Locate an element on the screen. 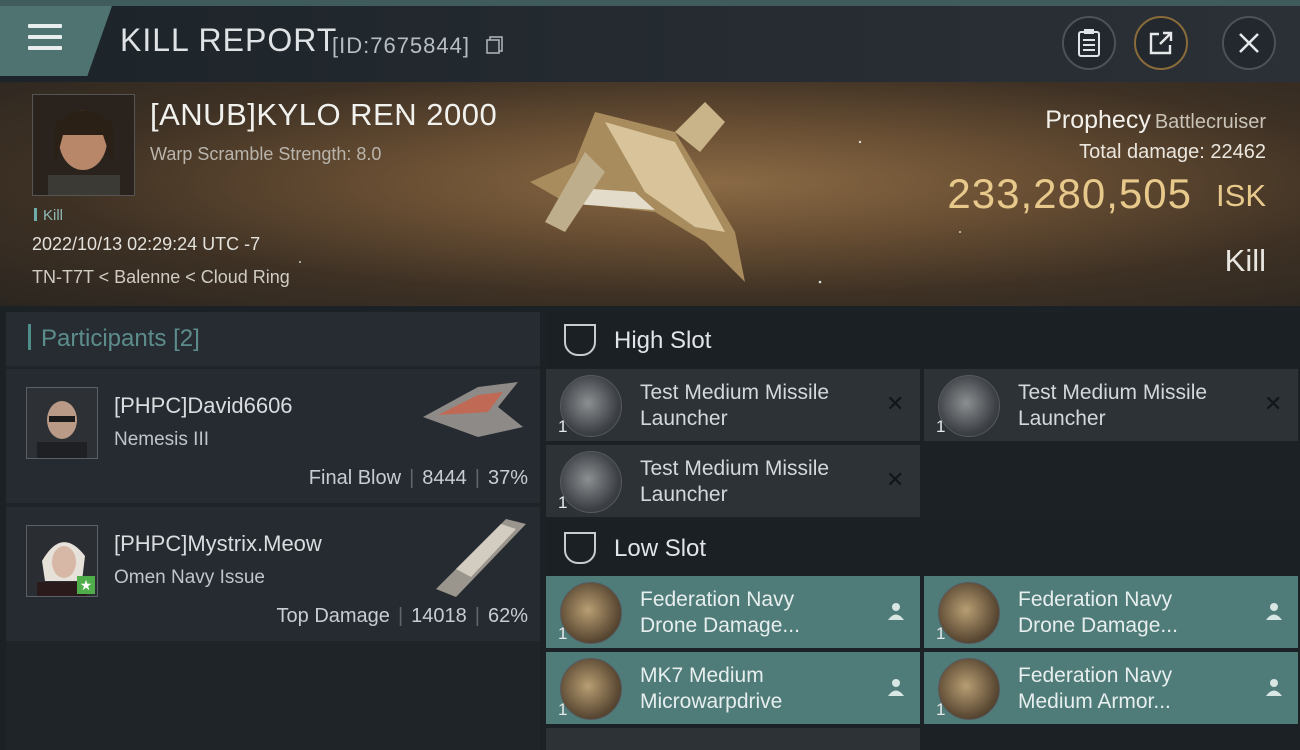 Image resolution: width=1300 pixels, height=750 pixels. ship-name: Prophecy is located at coordinates (1098, 120).